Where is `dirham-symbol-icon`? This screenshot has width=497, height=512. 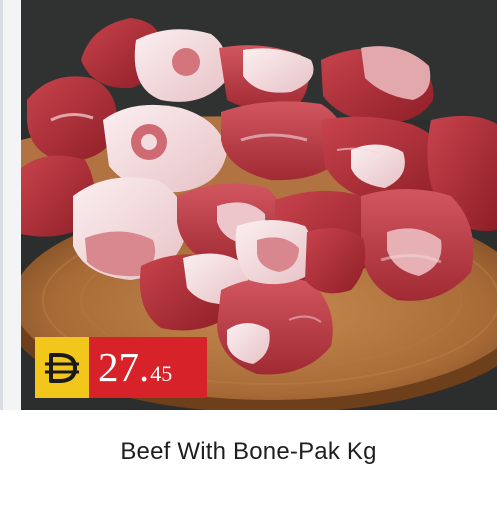
dirham-symbol-icon is located at coordinates (62, 367).